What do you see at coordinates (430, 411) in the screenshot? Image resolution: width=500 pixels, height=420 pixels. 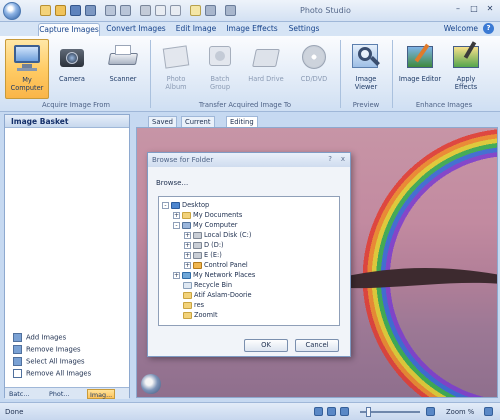 I see `zoom-in-icon` at bounding box center [430, 411].